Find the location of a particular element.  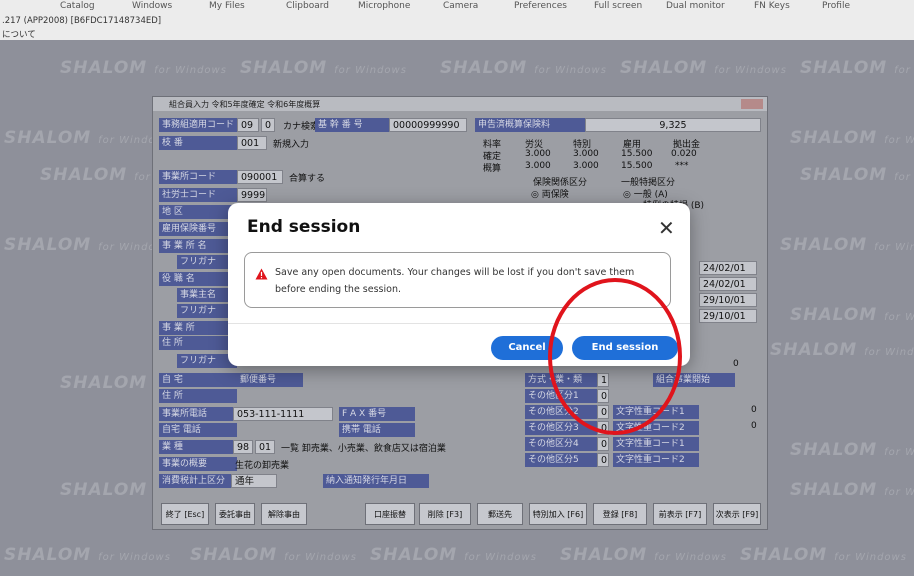

field-label: 郵便番号 is located at coordinates (270, 380).